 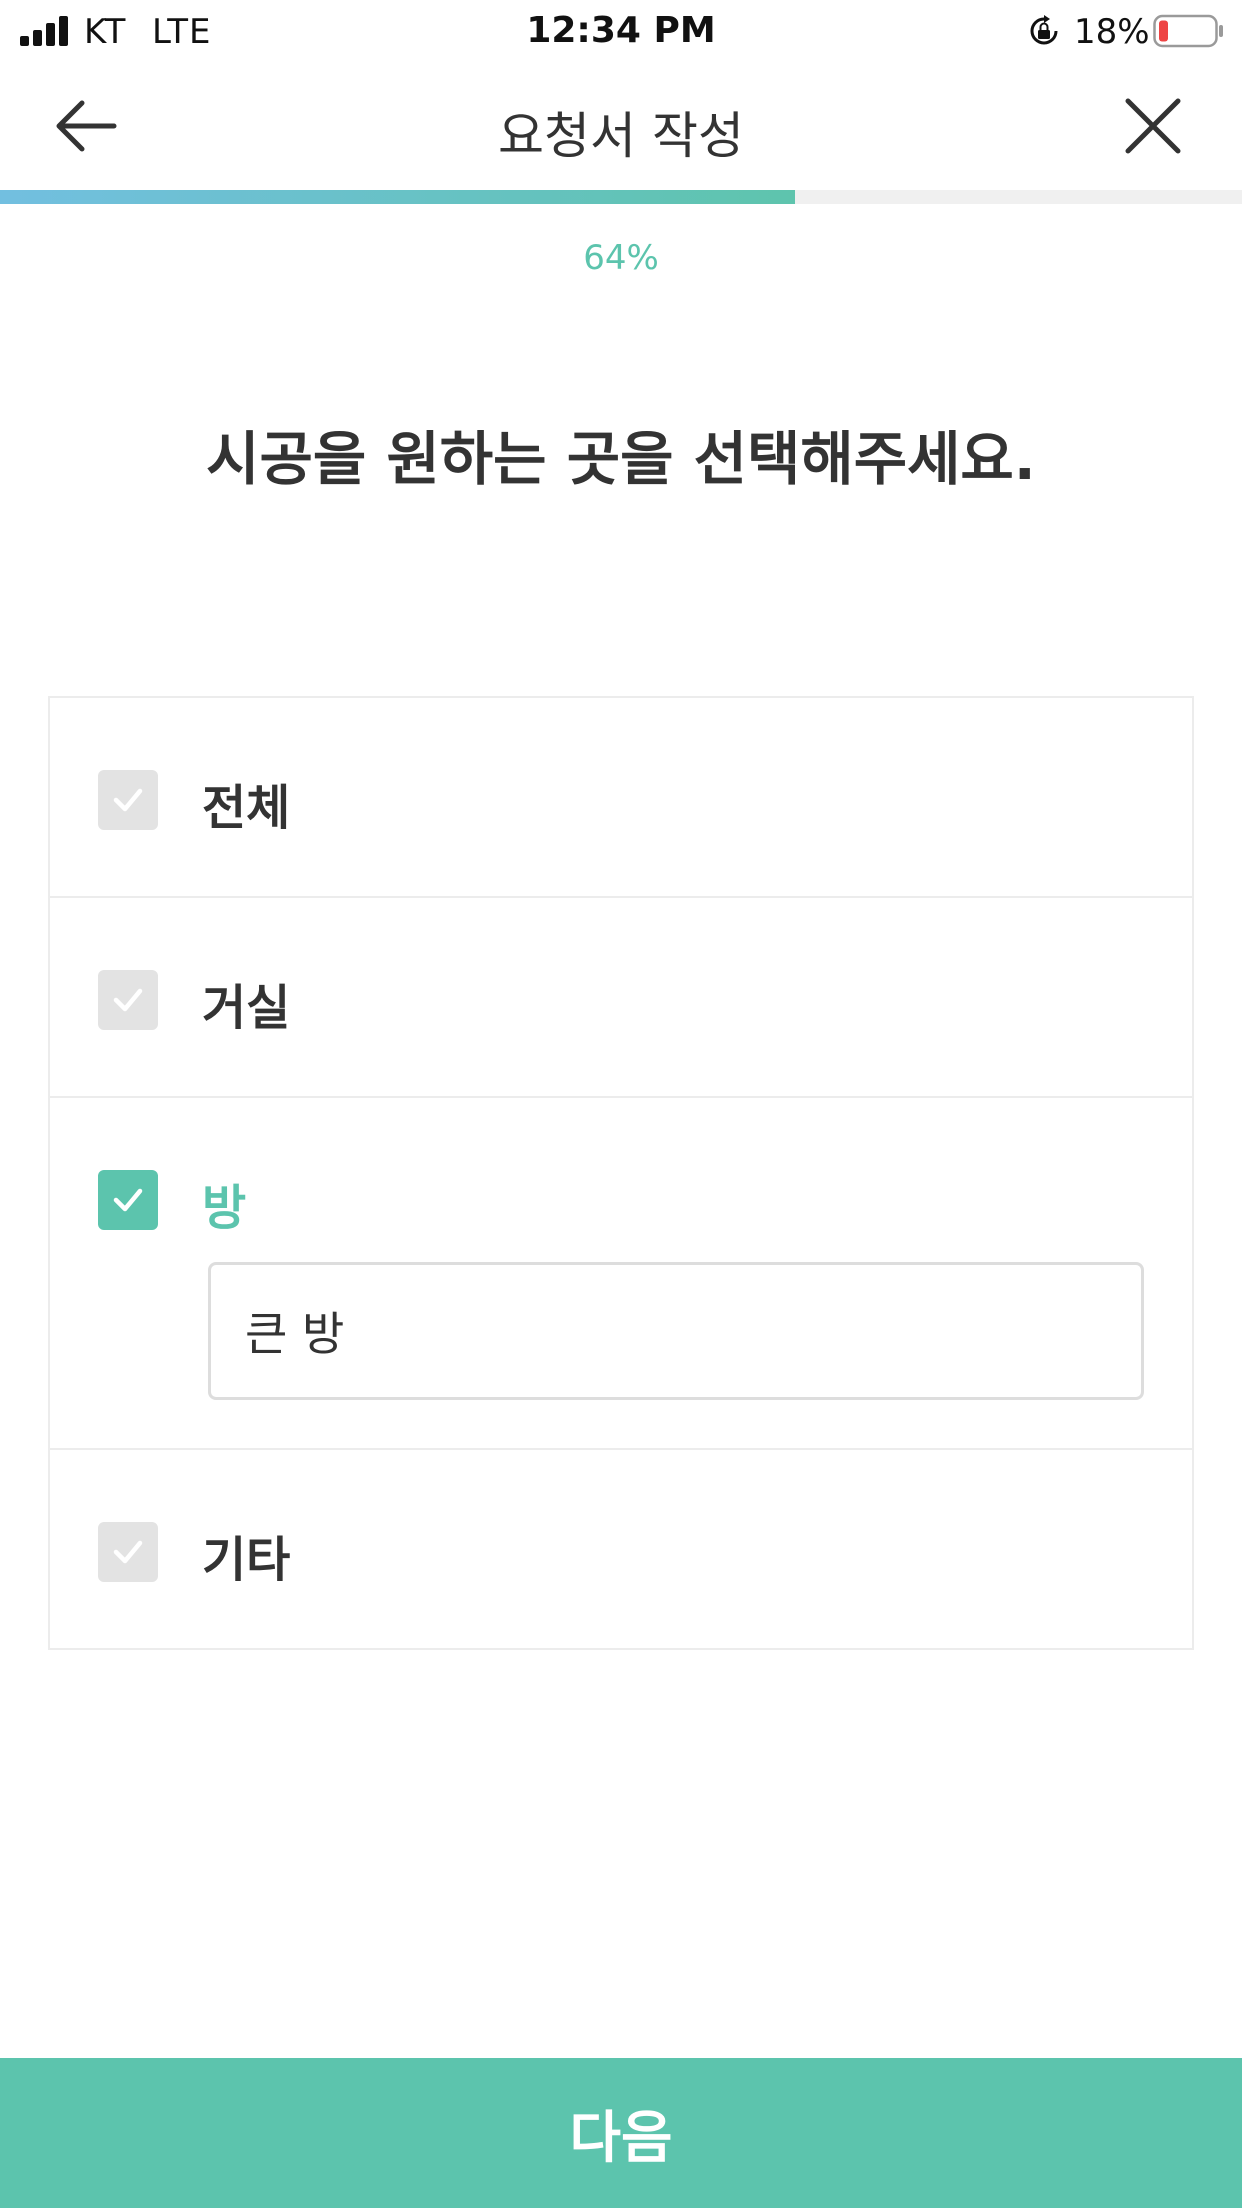 I want to click on orientation-lock-icon, so click(x=1044, y=30).